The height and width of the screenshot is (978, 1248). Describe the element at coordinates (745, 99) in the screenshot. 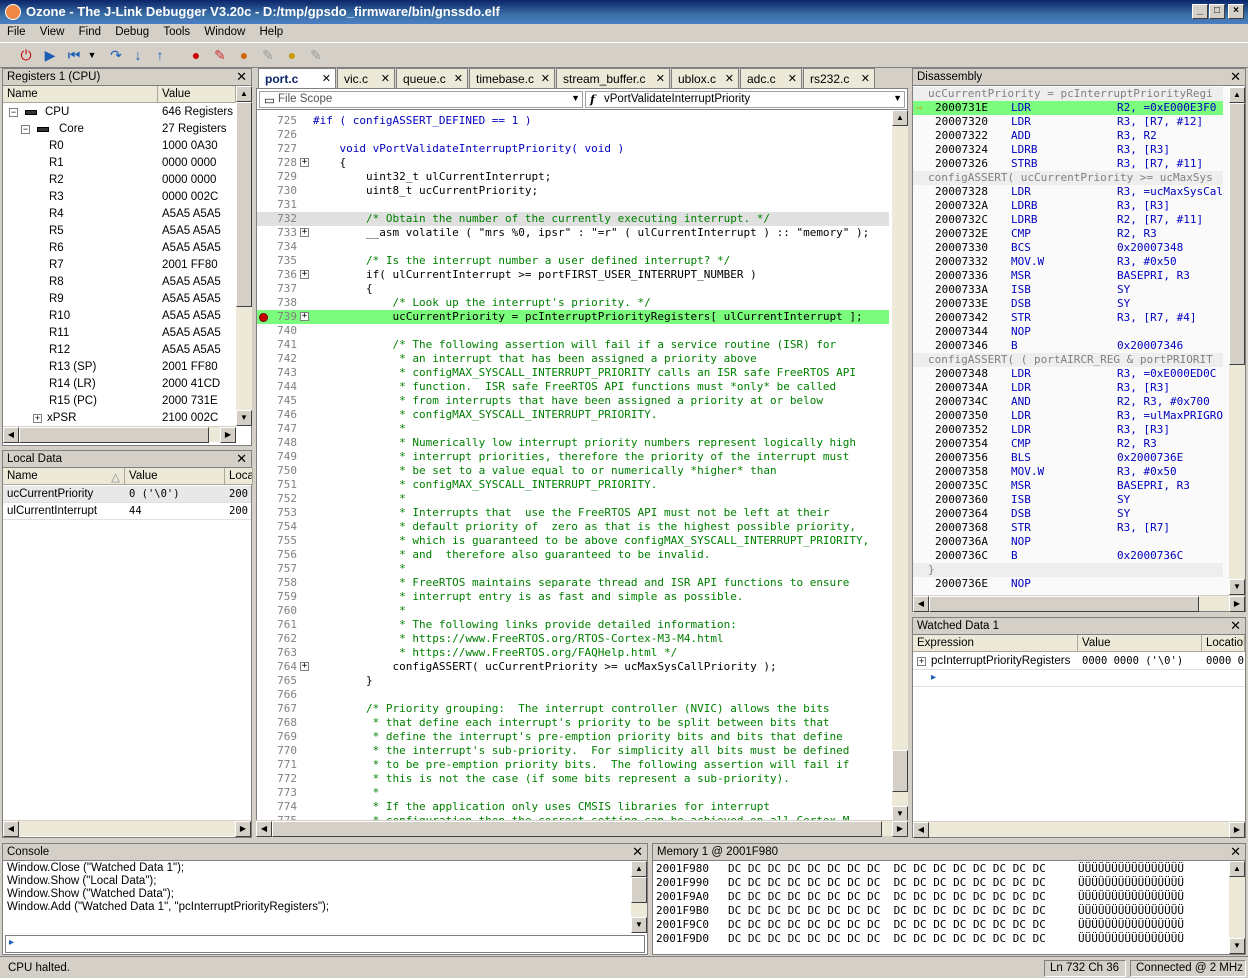

I see `function-dropdown: f vPortValidateInterruptPriority ▼` at that location.